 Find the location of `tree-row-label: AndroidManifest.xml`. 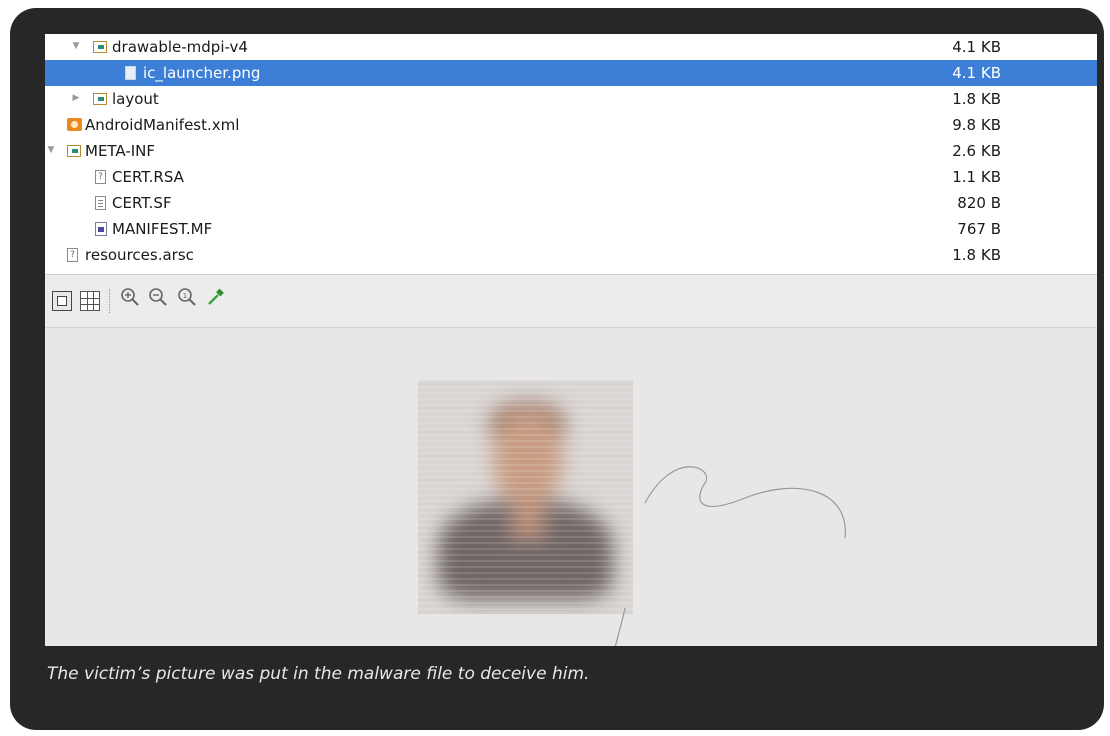

tree-row-label: AndroidManifest.xml is located at coordinates (162, 125).